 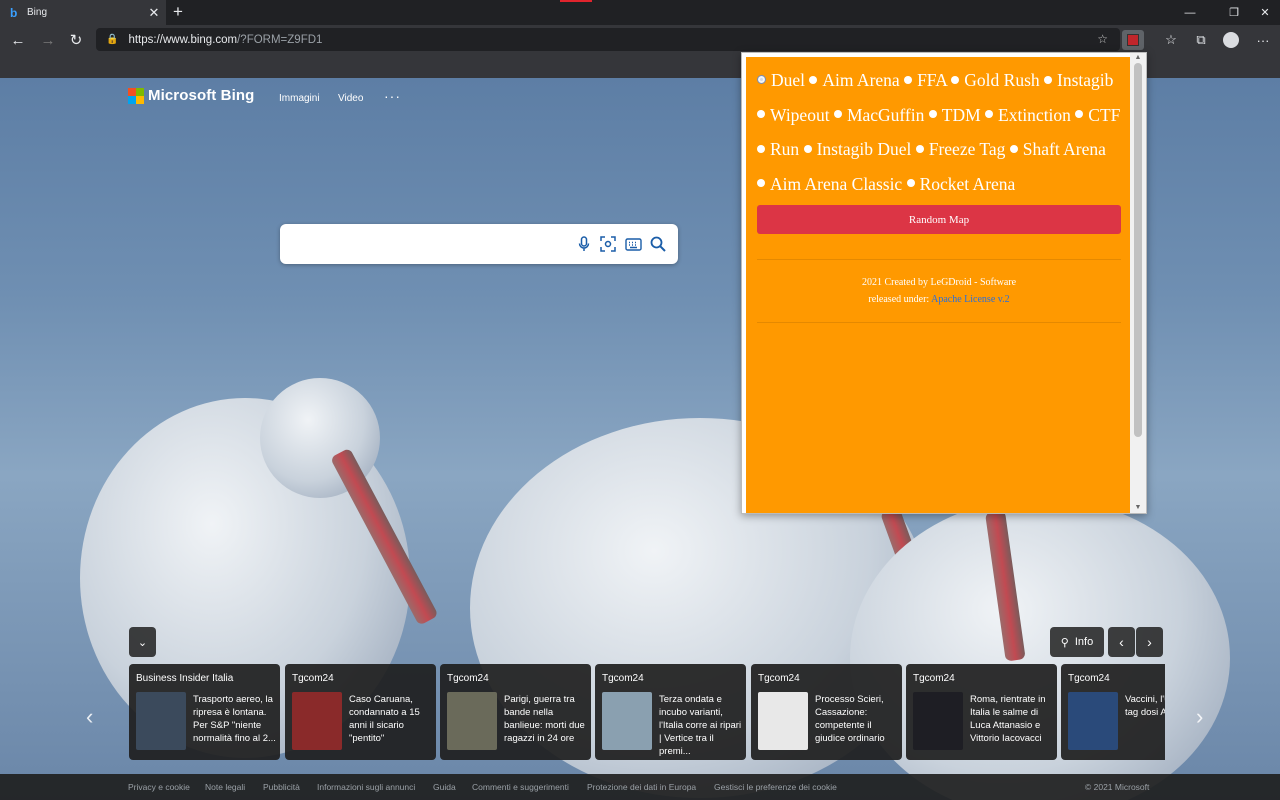 I want to click on map-option: Gold Rush, so click(x=995, y=80).